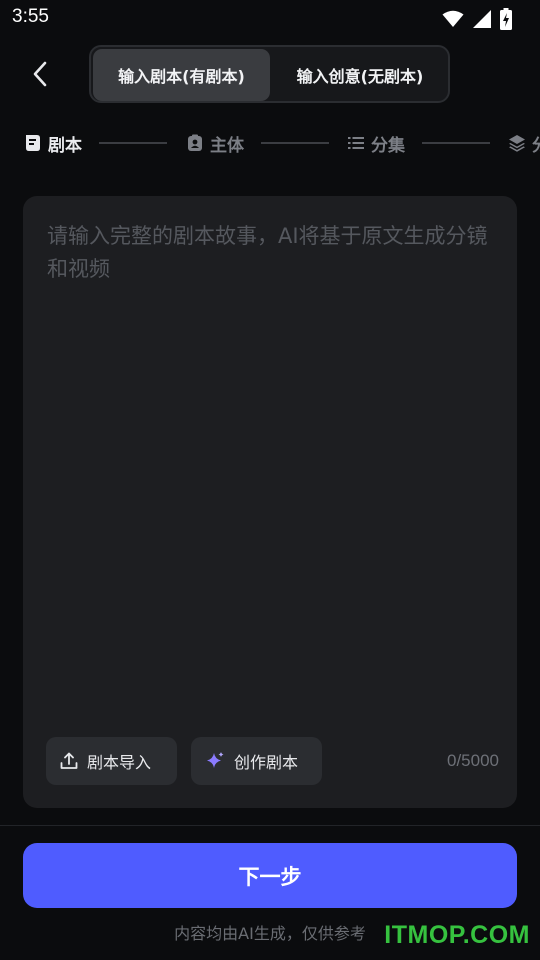  I want to click on step-script: 剧本, so click(53, 143).